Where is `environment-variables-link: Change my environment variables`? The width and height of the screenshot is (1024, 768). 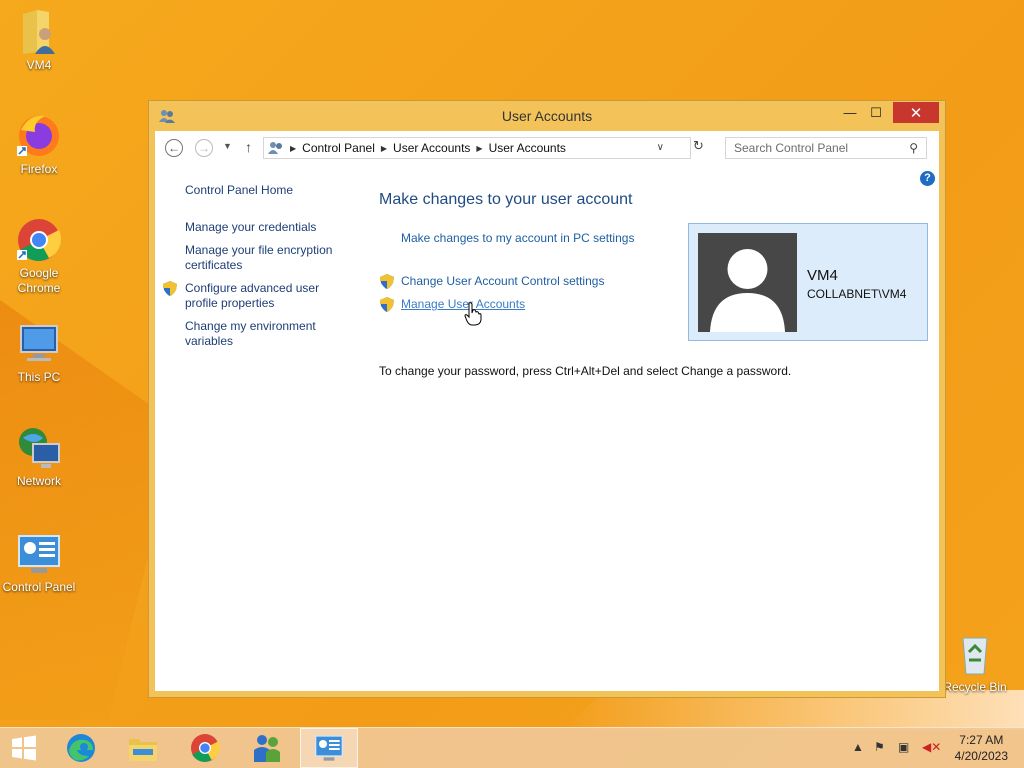 environment-variables-link: Change my environment variables is located at coordinates (270, 334).